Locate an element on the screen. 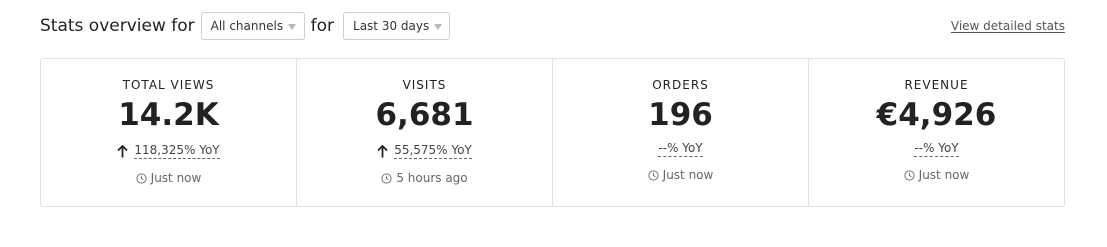  stat-change: 55,575% YoY is located at coordinates (424, 151).